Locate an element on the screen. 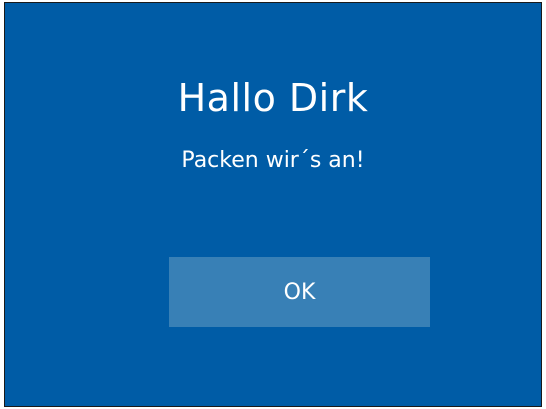  greeting-title: Hallo Dirk is located at coordinates (273, 98).